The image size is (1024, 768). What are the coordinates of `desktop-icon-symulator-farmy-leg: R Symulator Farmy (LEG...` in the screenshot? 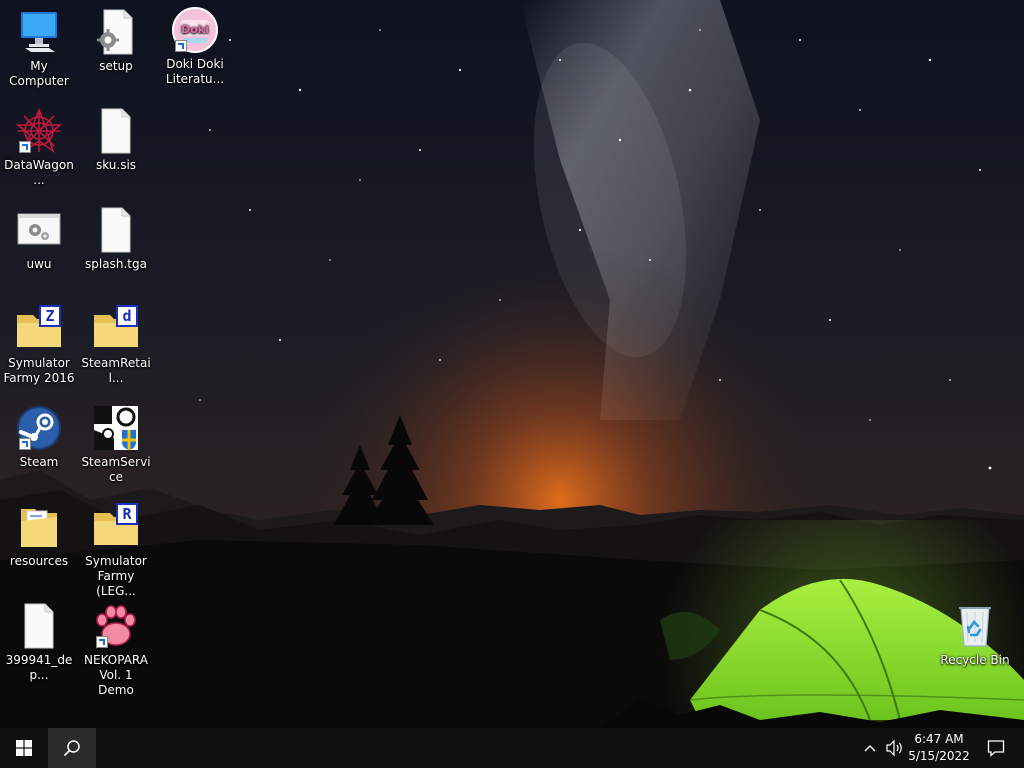 It's located at (116, 551).